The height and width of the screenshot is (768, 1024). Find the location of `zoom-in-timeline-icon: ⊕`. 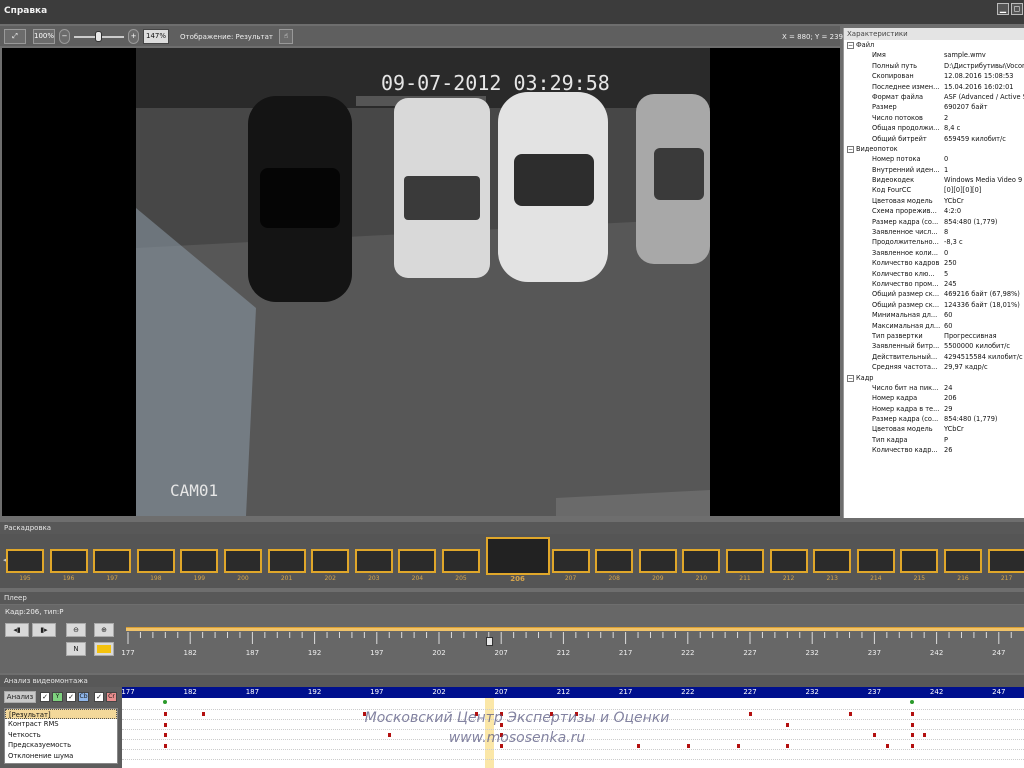

zoom-in-timeline-icon: ⊕ is located at coordinates (104, 630).